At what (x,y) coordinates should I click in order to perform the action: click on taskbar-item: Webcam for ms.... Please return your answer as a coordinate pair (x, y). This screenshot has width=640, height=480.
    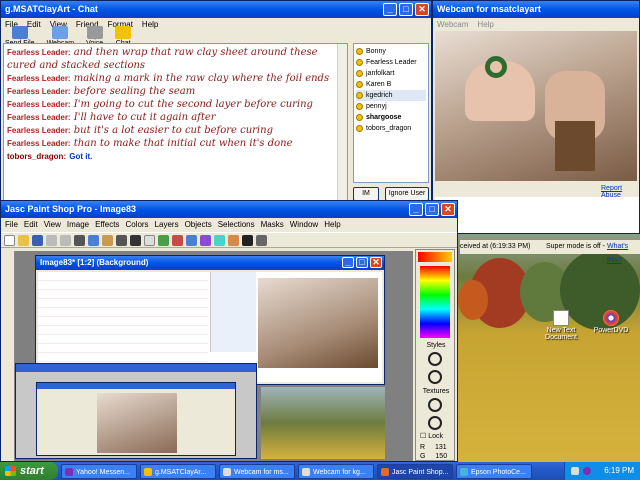
    Looking at the image, I should click on (257, 471).